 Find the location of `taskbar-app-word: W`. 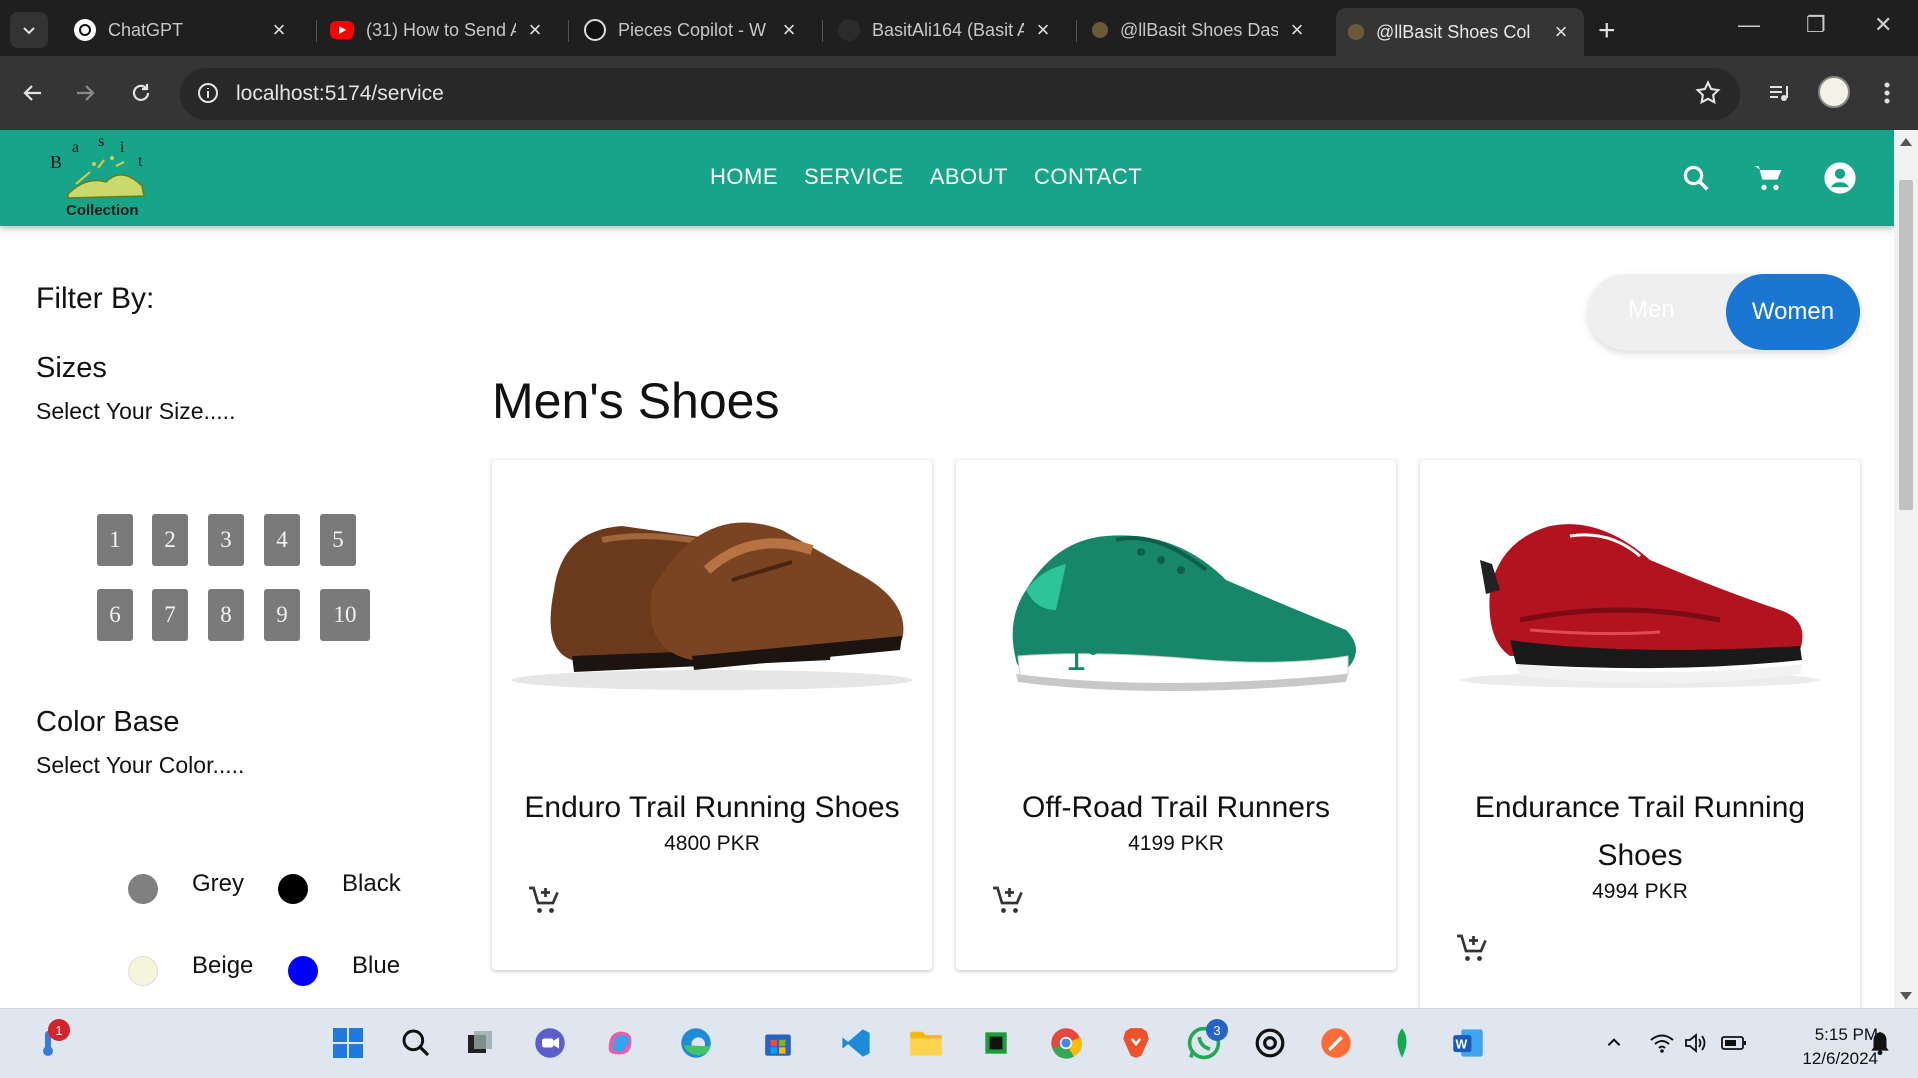

taskbar-app-word: W is located at coordinates (1468, 1043).